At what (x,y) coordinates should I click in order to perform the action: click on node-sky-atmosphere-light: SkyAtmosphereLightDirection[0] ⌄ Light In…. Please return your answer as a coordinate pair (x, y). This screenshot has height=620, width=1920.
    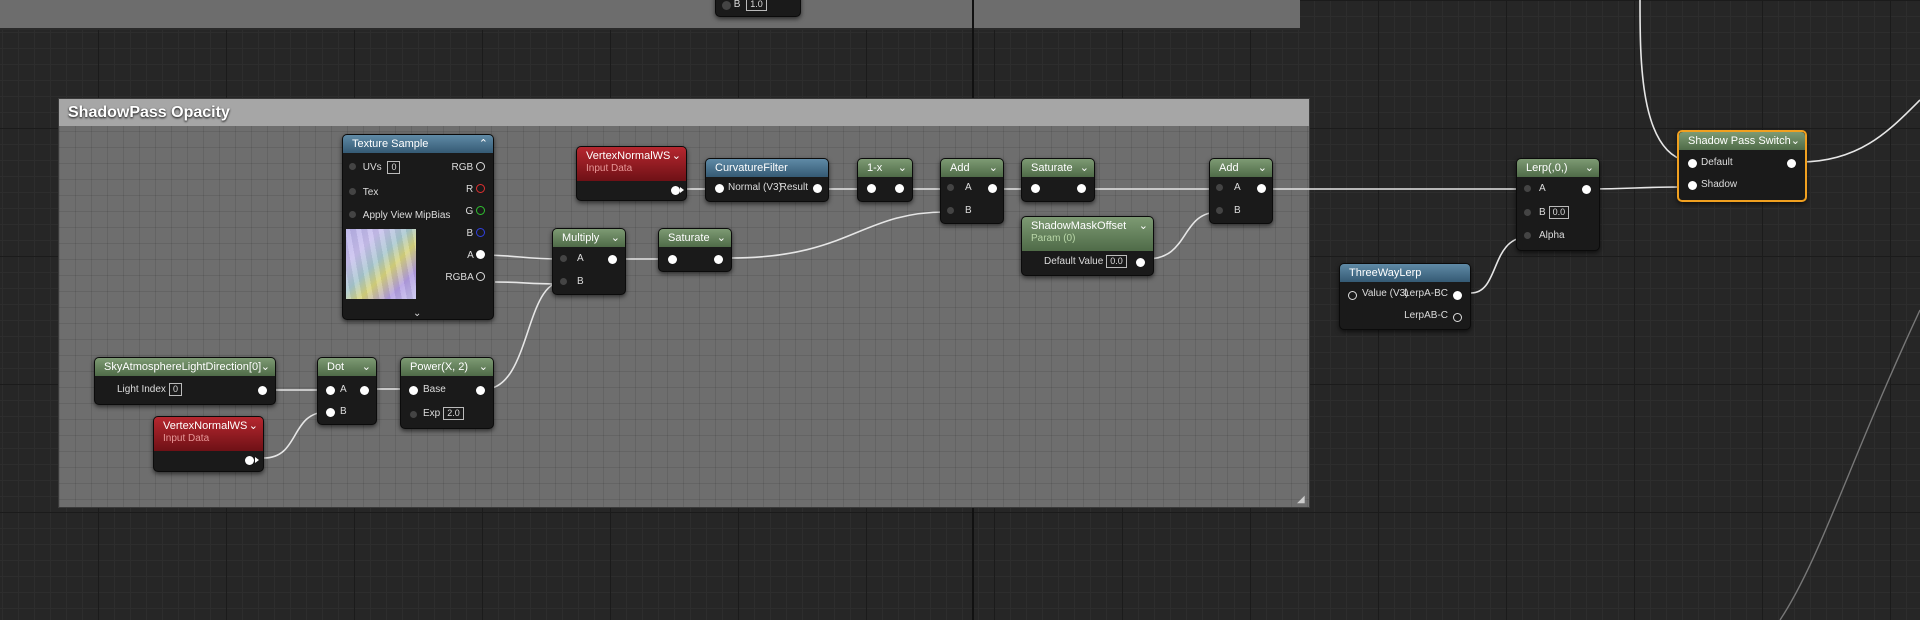
    Looking at the image, I should click on (185, 381).